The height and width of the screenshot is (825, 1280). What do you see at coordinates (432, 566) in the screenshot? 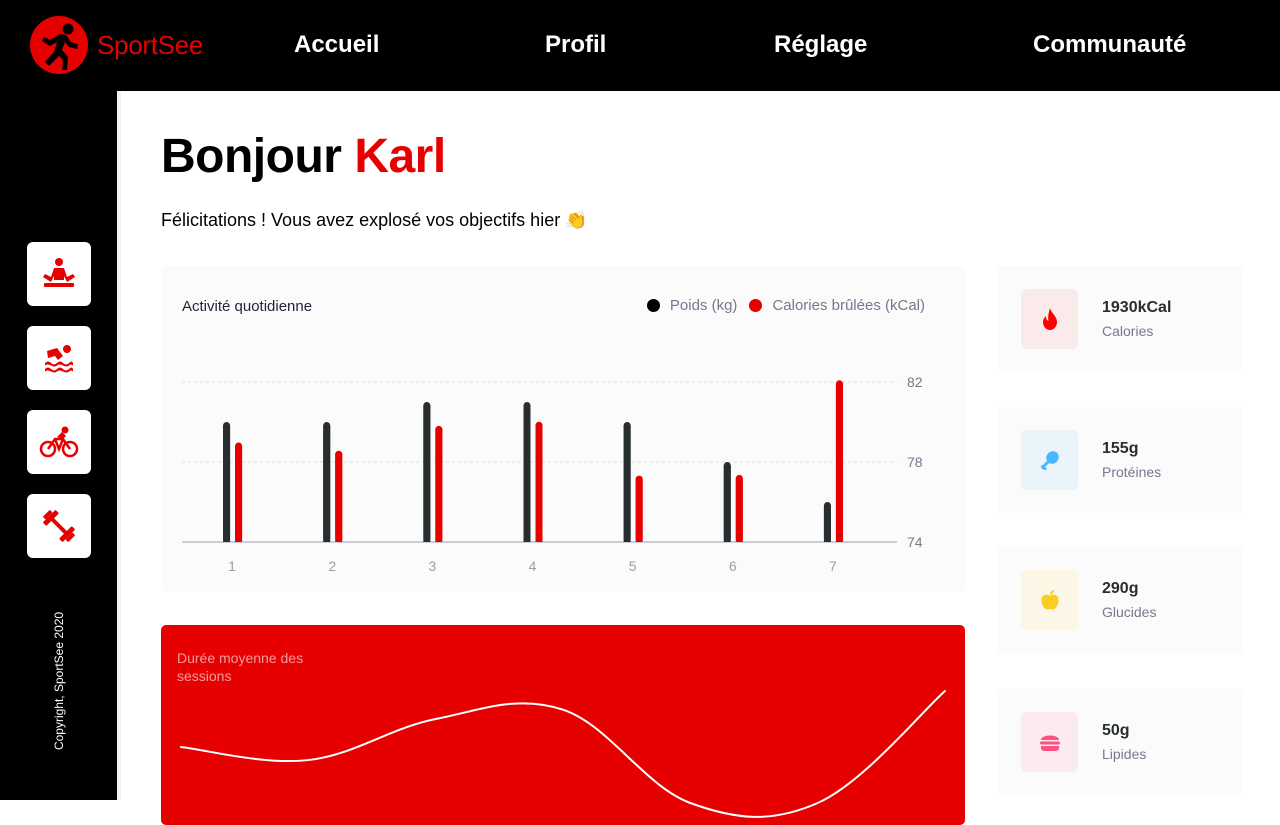
I see `x-tick-label: 3` at bounding box center [432, 566].